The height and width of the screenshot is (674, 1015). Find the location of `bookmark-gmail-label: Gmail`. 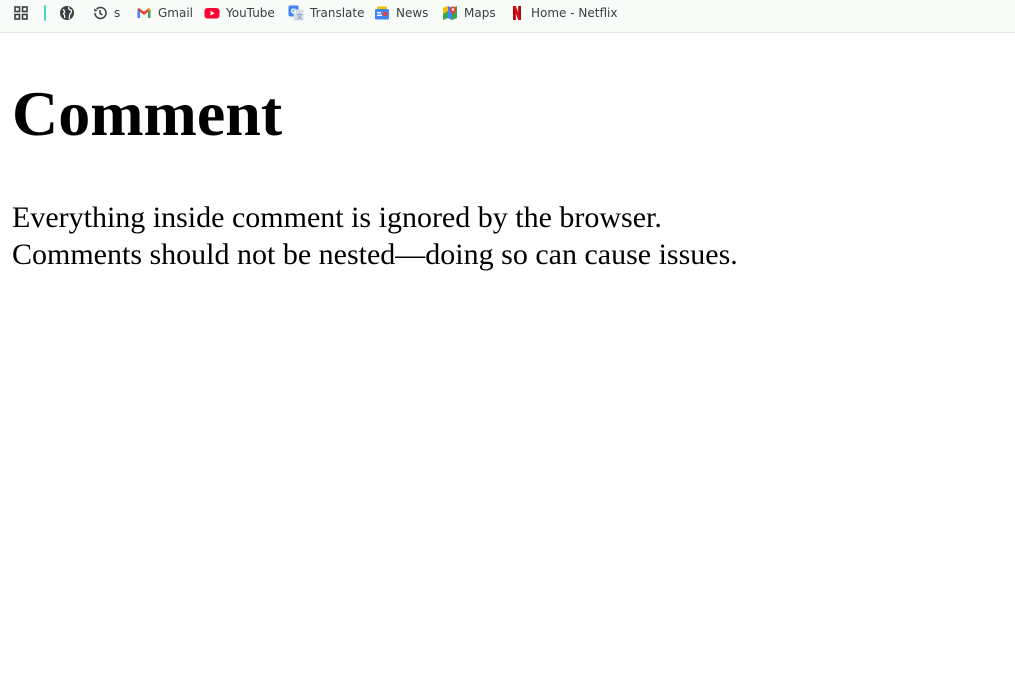

bookmark-gmail-label: Gmail is located at coordinates (176, 13).